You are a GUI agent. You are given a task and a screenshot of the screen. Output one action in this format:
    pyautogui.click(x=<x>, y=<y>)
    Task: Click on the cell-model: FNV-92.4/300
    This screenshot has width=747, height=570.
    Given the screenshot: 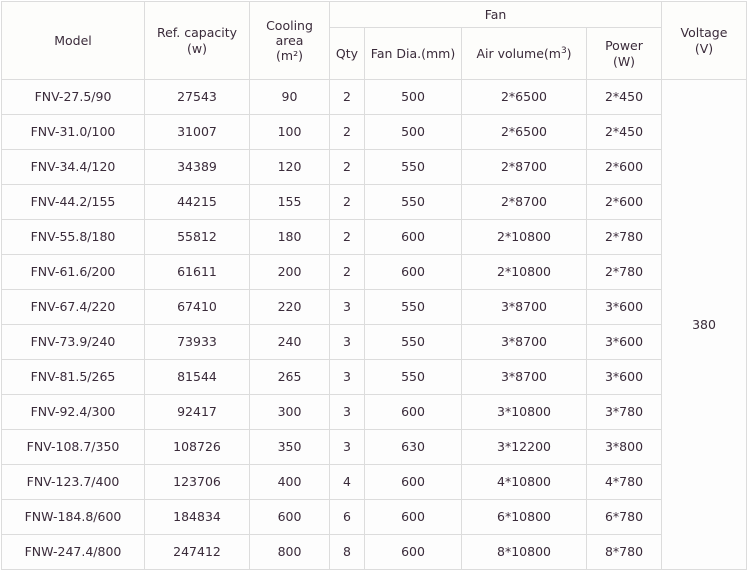 What is the action you would take?
    pyautogui.click(x=73, y=412)
    